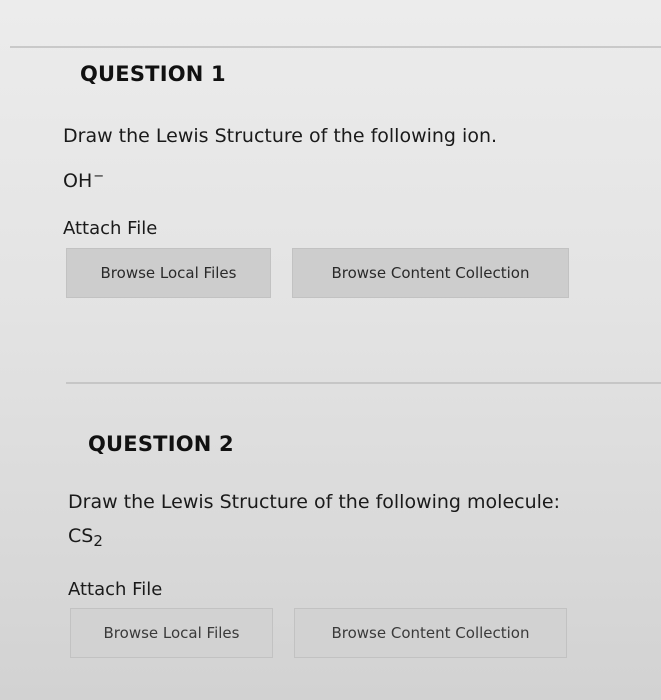 This screenshot has width=661, height=700. What do you see at coordinates (430, 273) in the screenshot?
I see `question-1-browse-content-button: Browse Content Collection` at bounding box center [430, 273].